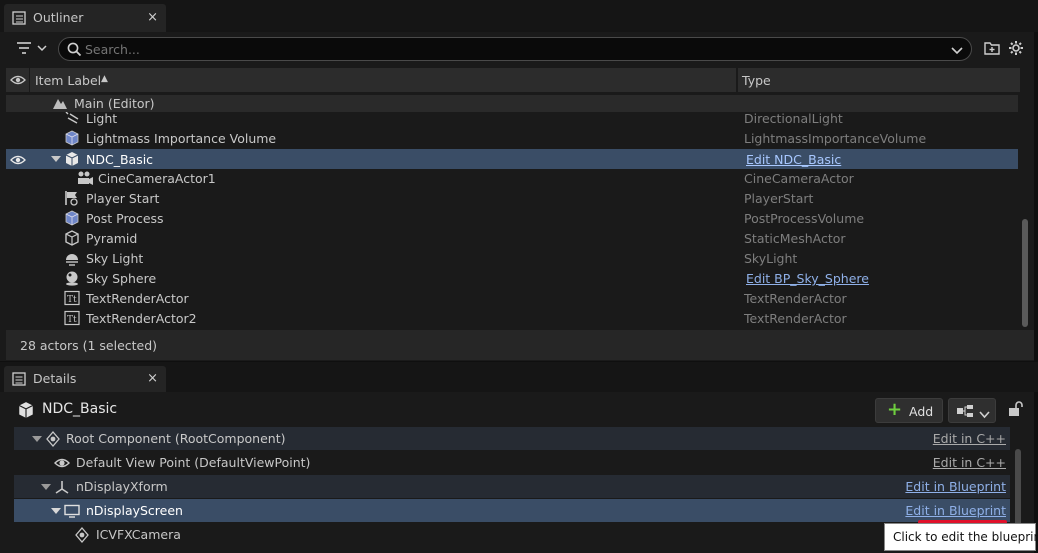 The image size is (1038, 553). Describe the element at coordinates (82, 535) in the screenshot. I see `icvfx-camera-icon` at that location.